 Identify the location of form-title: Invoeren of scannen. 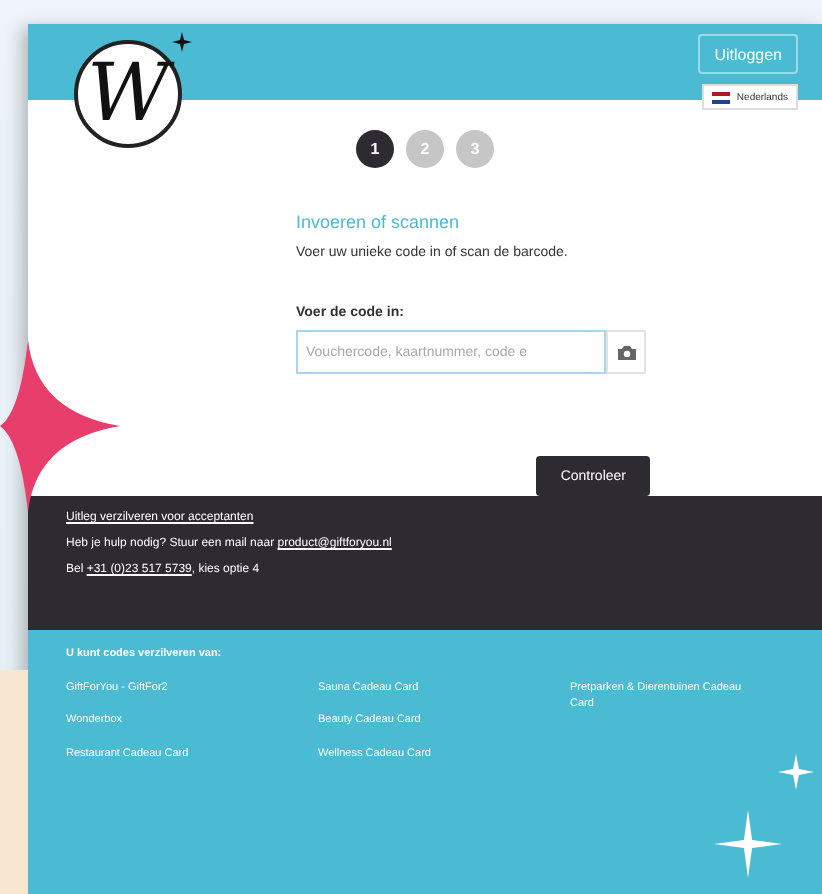
(379, 222).